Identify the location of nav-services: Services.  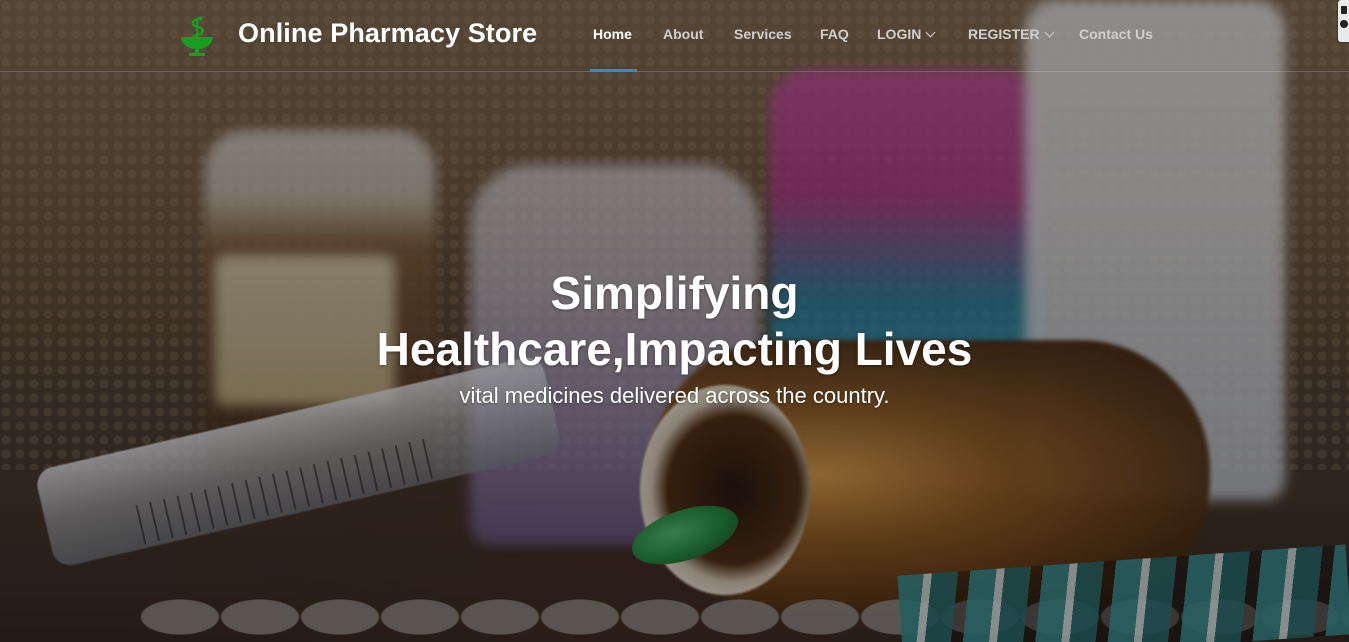
(763, 34).